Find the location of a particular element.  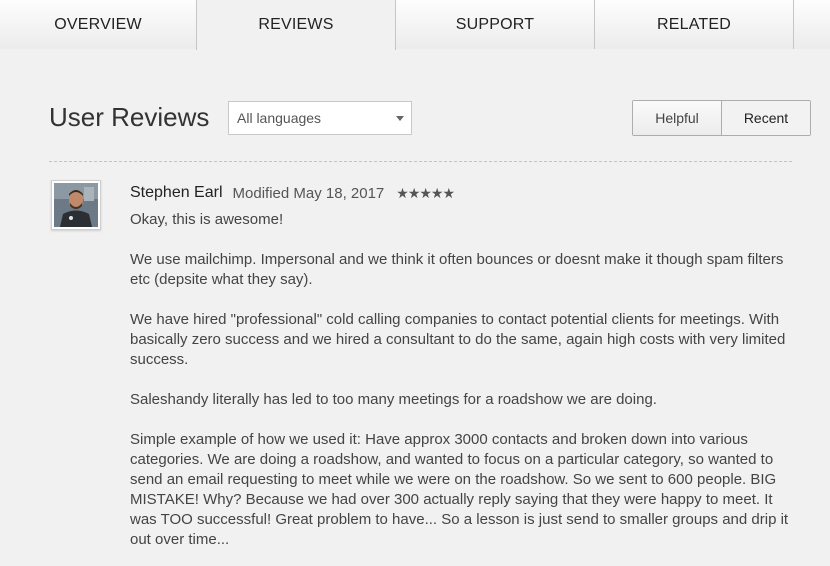

star-rating: ★★★★★ is located at coordinates (425, 192).